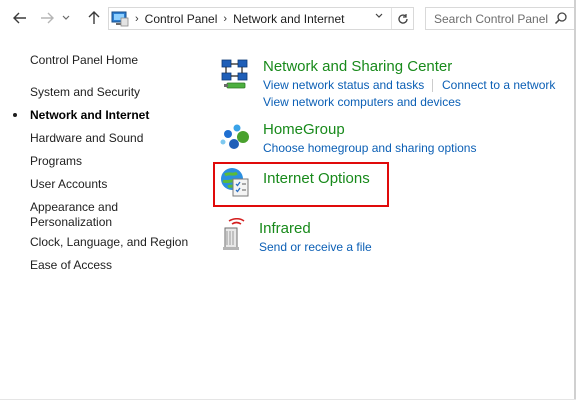  What do you see at coordinates (498, 85) in the screenshot?
I see `connect-to-network-link: Connect to a network` at bounding box center [498, 85].